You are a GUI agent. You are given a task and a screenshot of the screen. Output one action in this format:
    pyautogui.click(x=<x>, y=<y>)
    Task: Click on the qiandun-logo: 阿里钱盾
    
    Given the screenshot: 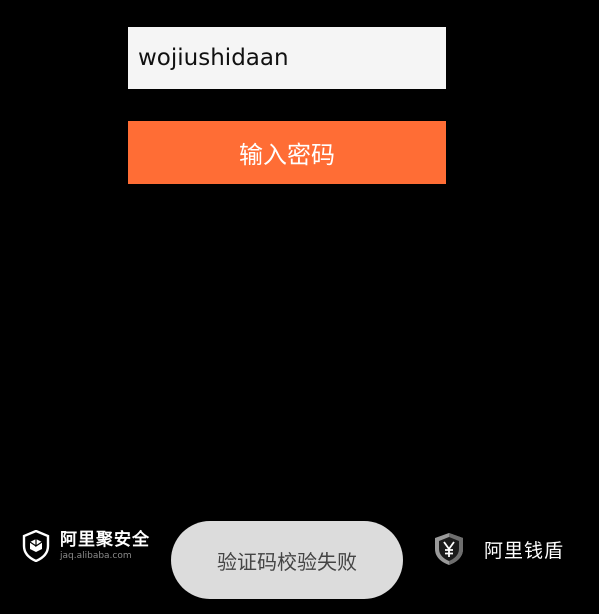 What is the action you would take?
    pyautogui.click(x=498, y=549)
    